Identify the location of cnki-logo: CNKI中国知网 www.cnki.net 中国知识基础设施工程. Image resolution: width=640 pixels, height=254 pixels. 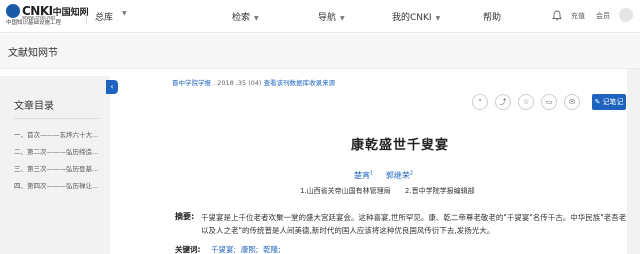
(51, 16).